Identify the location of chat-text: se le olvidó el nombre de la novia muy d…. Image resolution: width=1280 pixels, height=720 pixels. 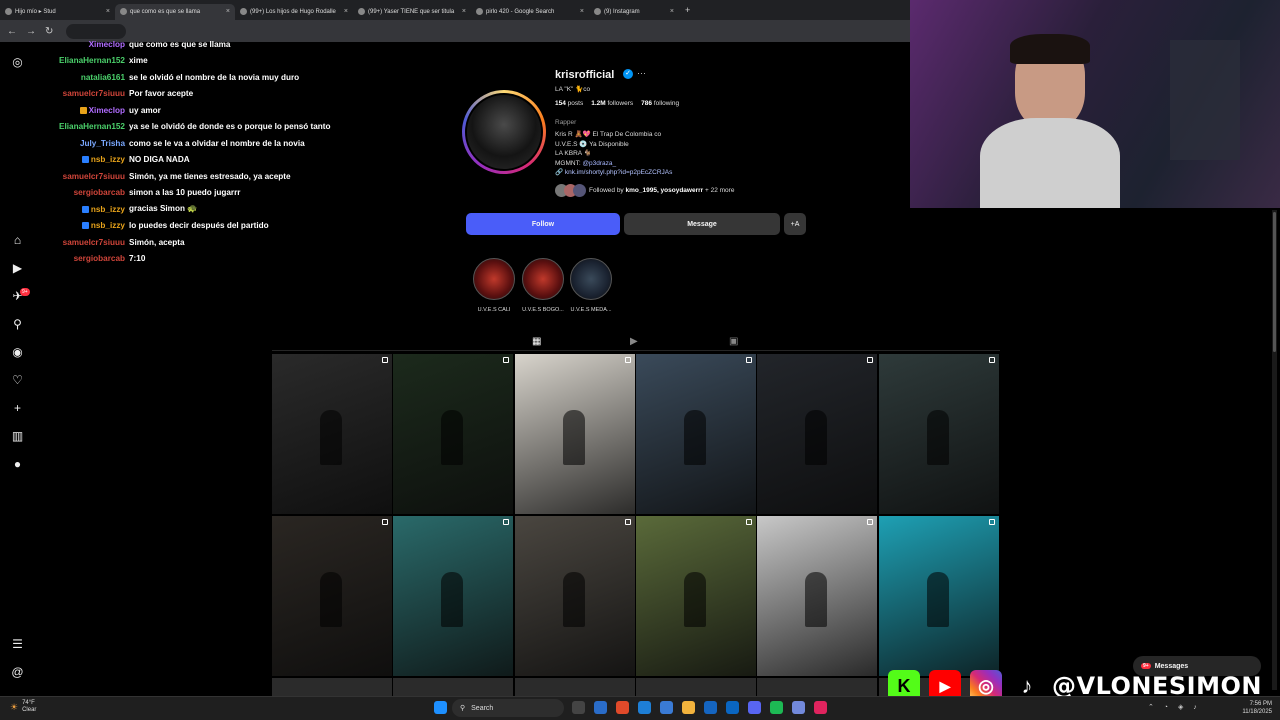
(214, 77).